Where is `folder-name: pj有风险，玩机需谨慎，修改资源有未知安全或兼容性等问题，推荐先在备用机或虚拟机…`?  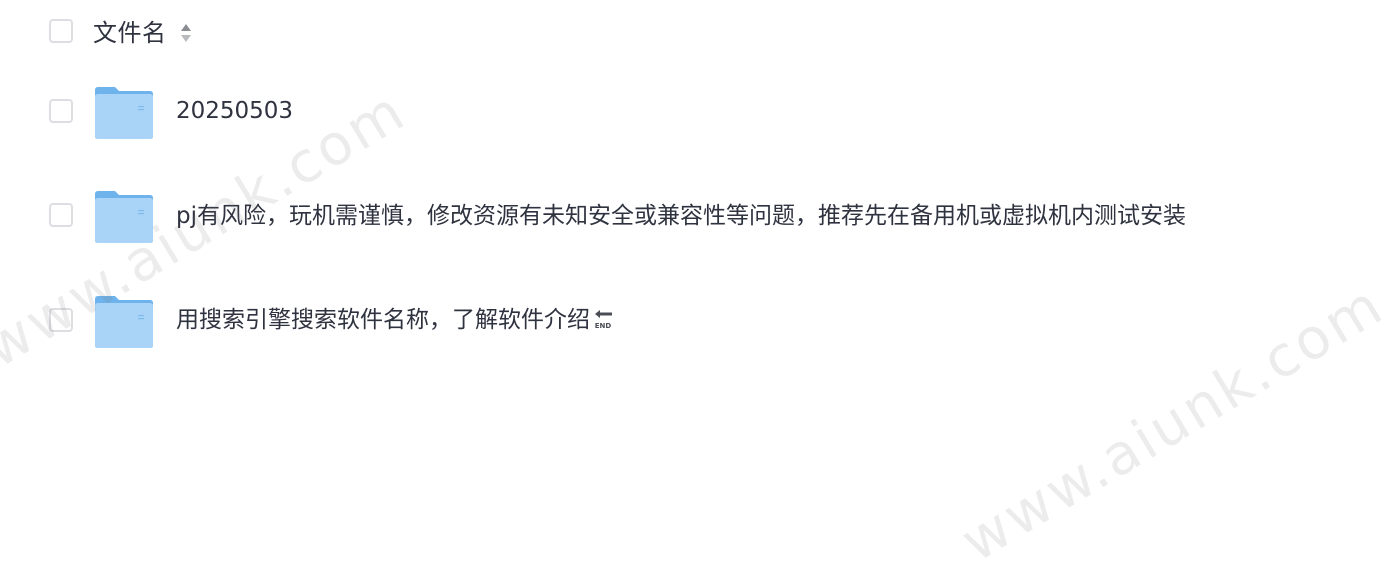 folder-name: pj有风险，玩机需谨慎，修改资源有未知安全或兼容性等问题，推荐先在备用机或虚拟机… is located at coordinates (681, 216).